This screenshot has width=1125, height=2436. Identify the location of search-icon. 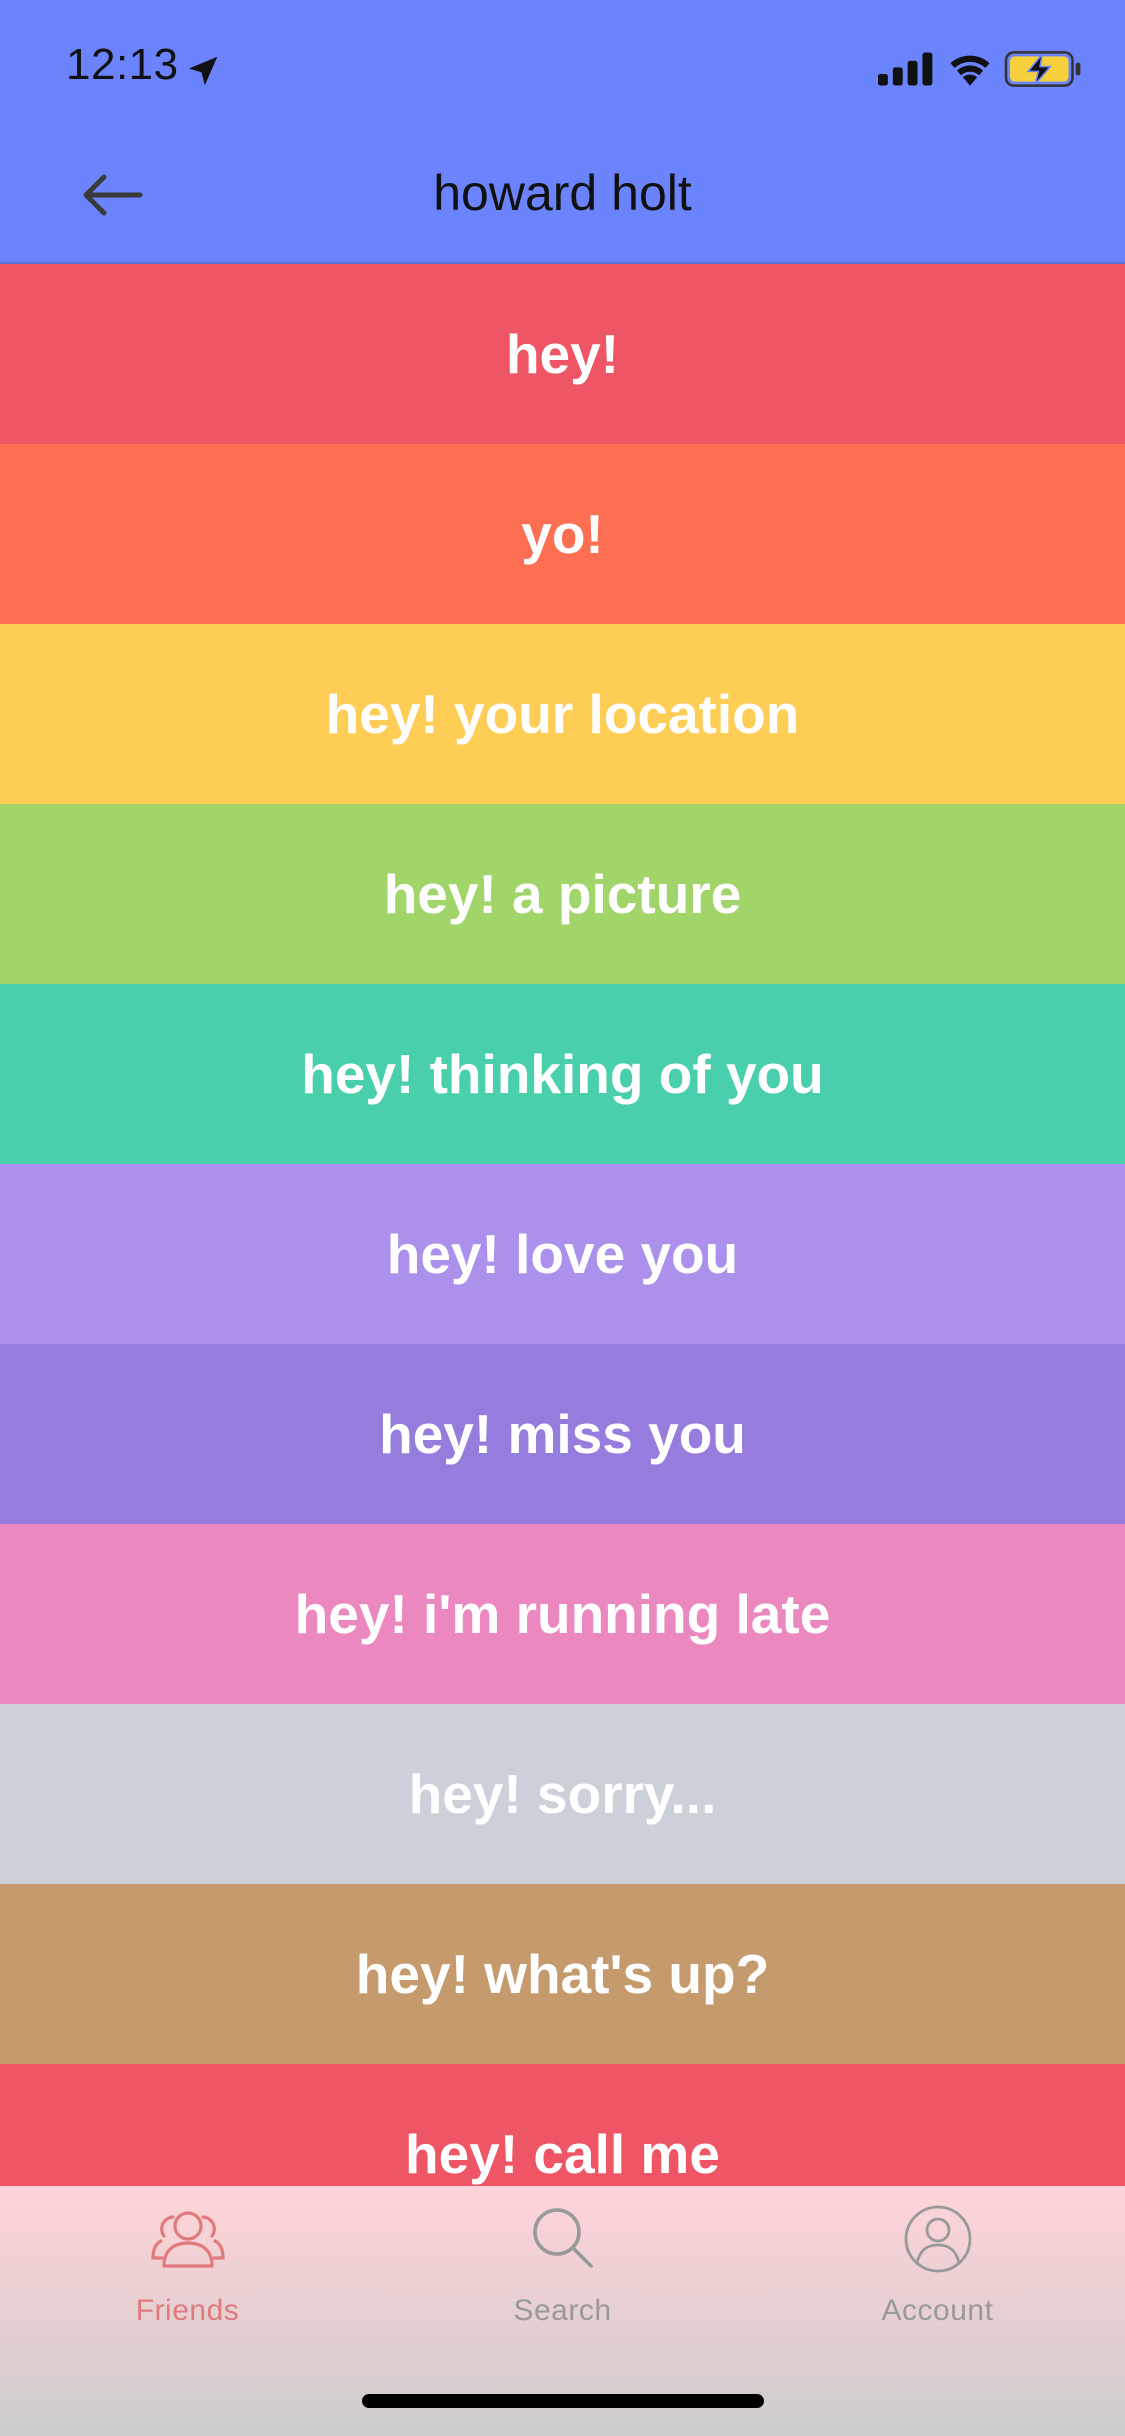
(563, 2238).